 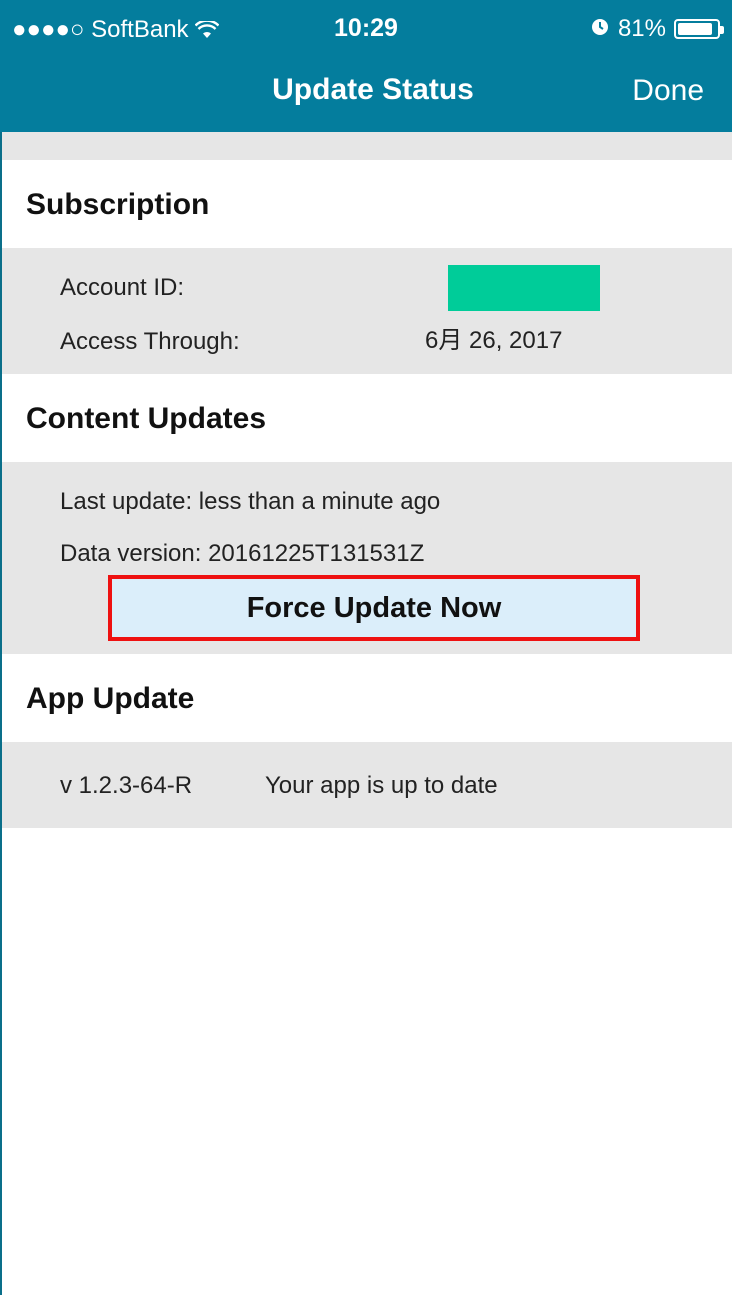 I want to click on page-title: Update Status, so click(x=373, y=89).